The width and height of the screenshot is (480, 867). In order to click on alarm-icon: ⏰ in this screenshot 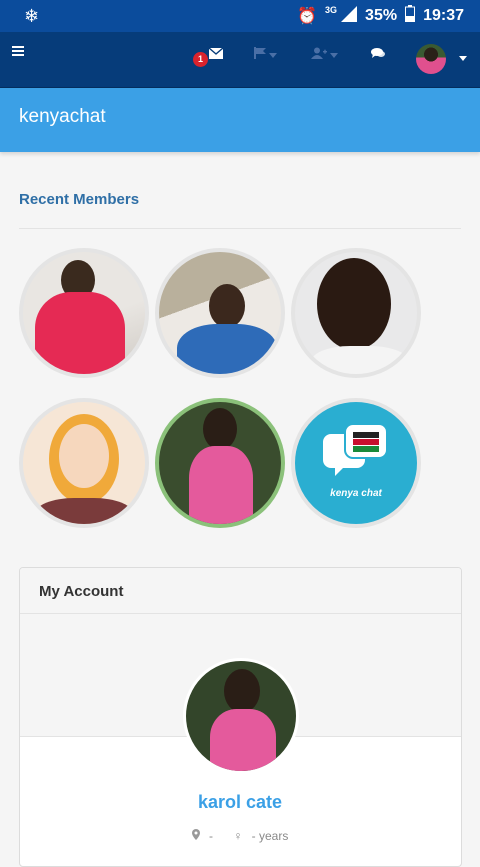, I will do `click(307, 16)`.